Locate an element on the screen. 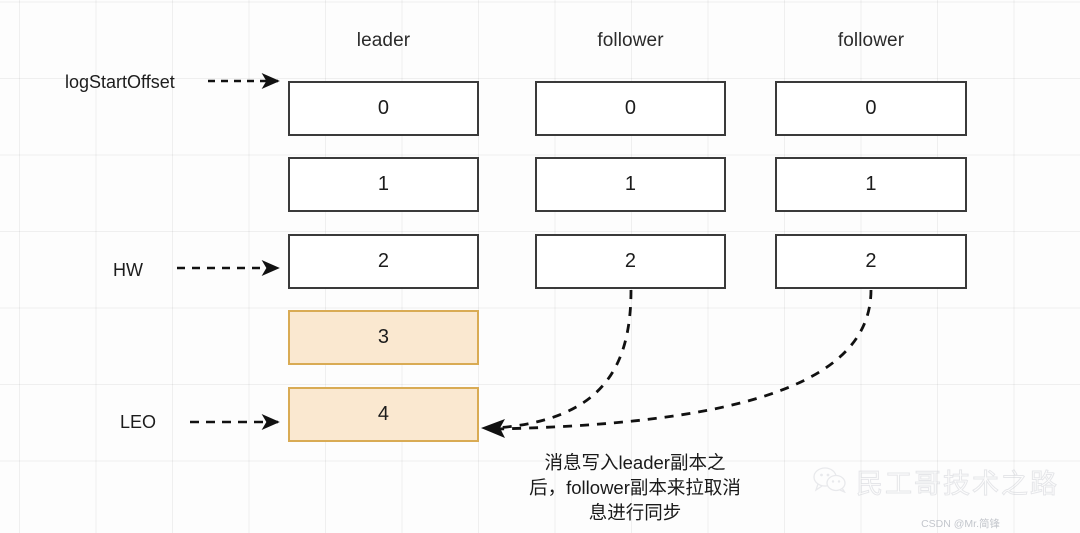  leader-cell-3: 3 is located at coordinates (383, 337).